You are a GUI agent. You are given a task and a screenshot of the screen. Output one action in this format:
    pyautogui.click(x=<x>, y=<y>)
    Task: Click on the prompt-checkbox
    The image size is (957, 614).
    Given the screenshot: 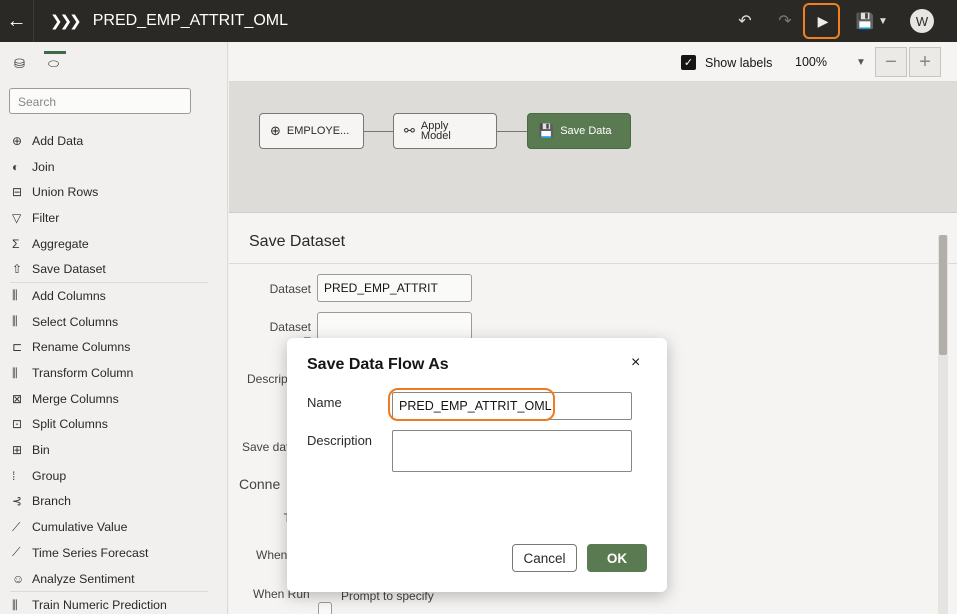 What is the action you would take?
    pyautogui.click(x=325, y=608)
    